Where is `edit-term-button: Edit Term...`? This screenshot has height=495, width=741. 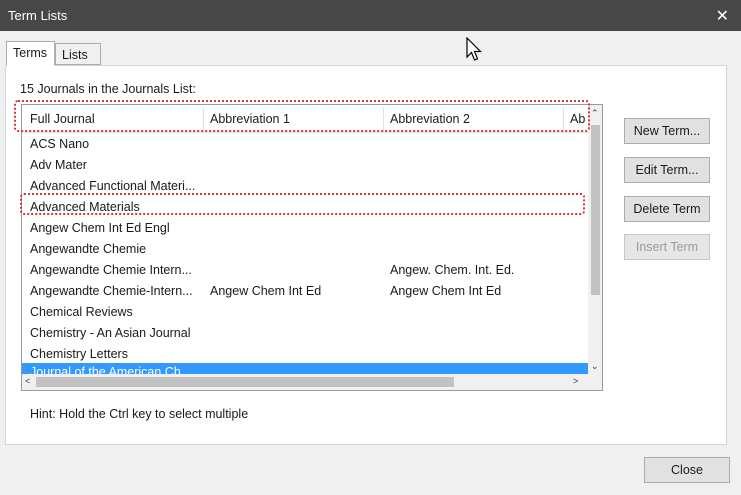
edit-term-button: Edit Term... is located at coordinates (667, 170).